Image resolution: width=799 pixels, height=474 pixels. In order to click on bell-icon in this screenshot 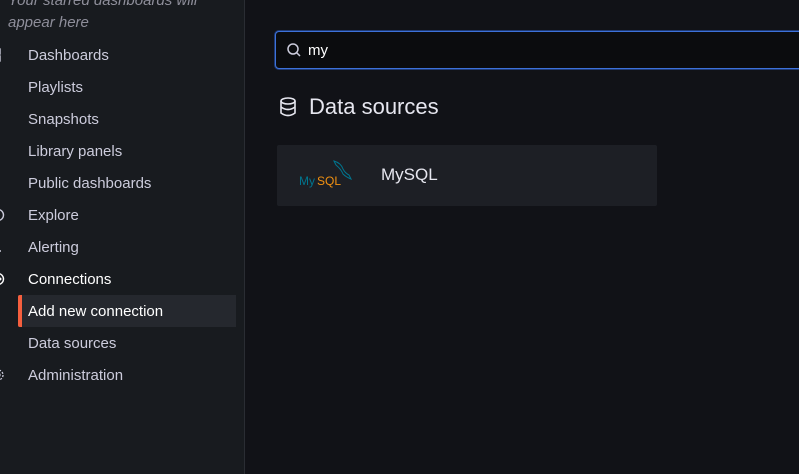, I will do `click(0, 247)`.